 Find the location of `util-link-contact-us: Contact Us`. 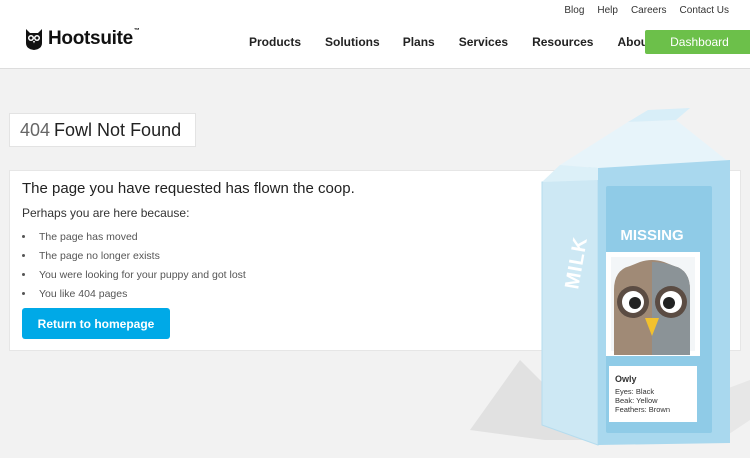

util-link-contact-us: Contact Us is located at coordinates (704, 10).